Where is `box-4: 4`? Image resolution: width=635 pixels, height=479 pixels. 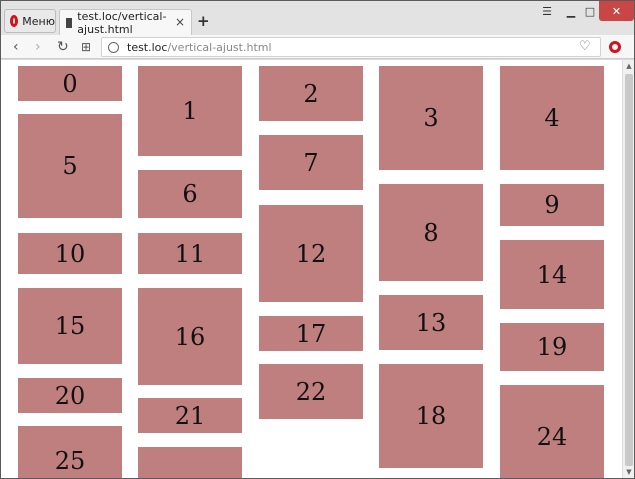 box-4: 4 is located at coordinates (552, 118).